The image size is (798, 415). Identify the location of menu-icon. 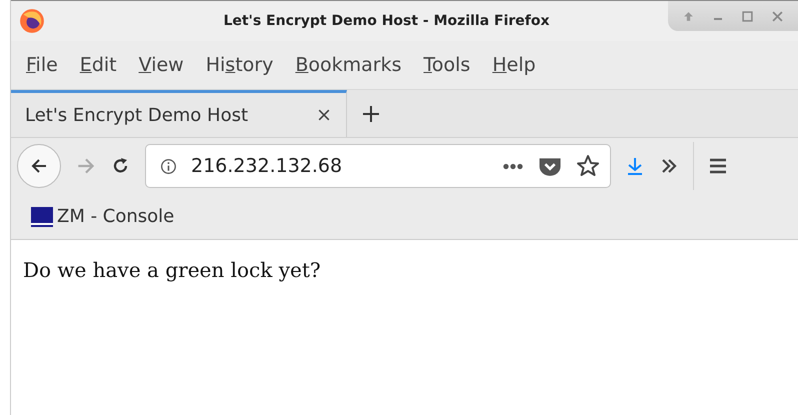
(718, 166).